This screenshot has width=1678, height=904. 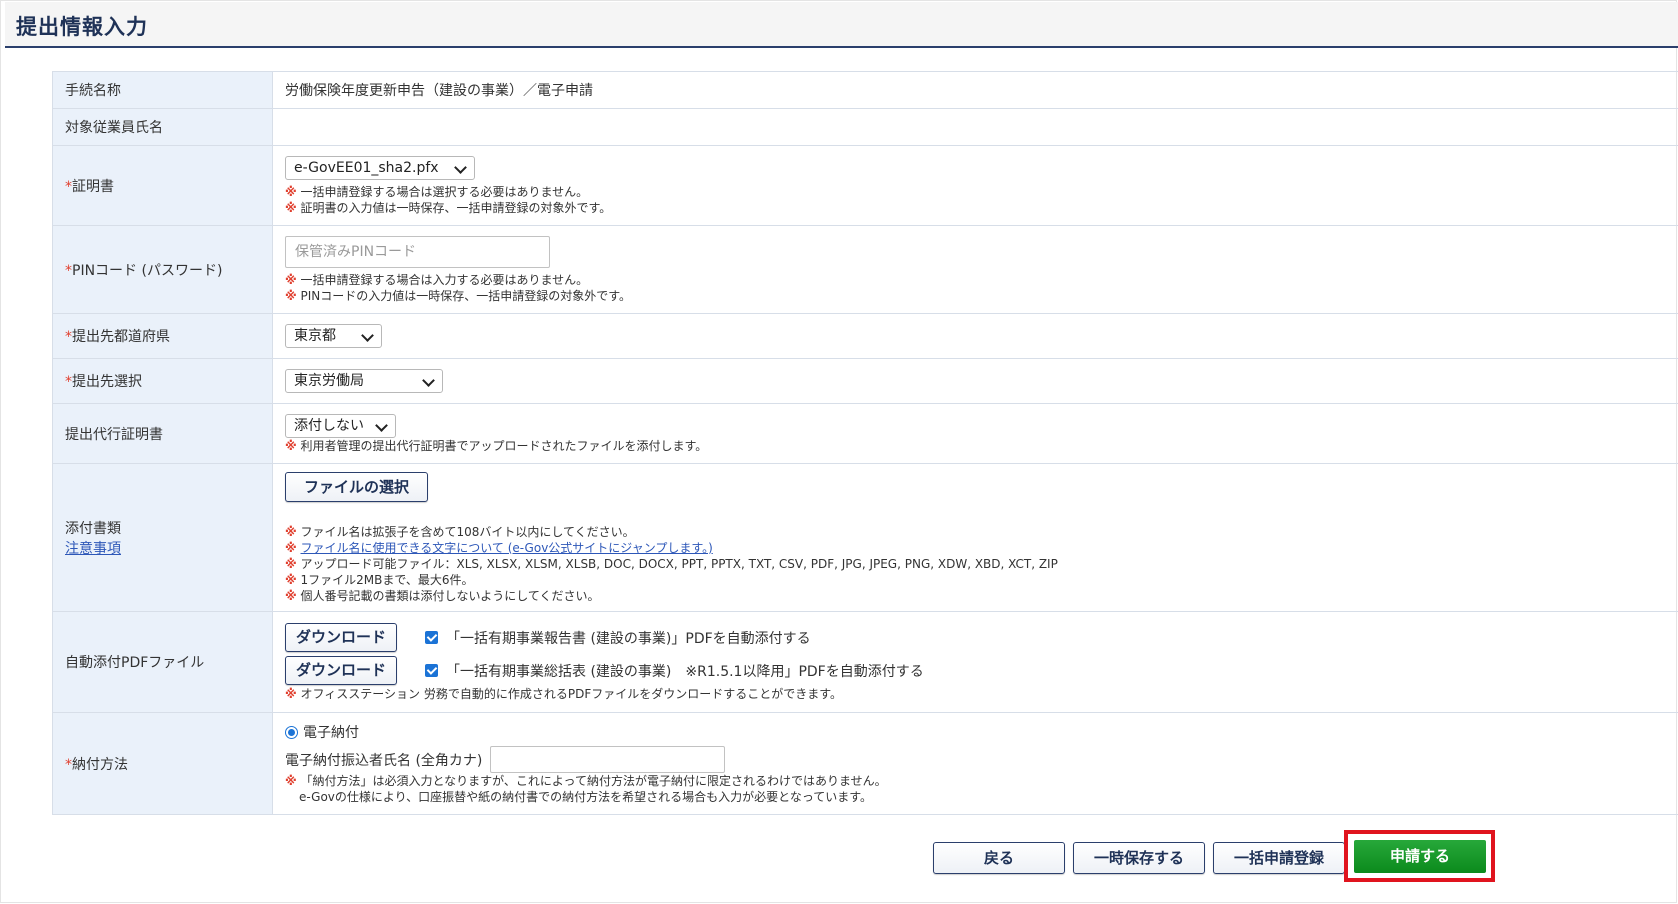 What do you see at coordinates (981, 759) in the screenshot?
I see `payer-name-row: 電子納付振込者氏名 (全角カナ)` at bounding box center [981, 759].